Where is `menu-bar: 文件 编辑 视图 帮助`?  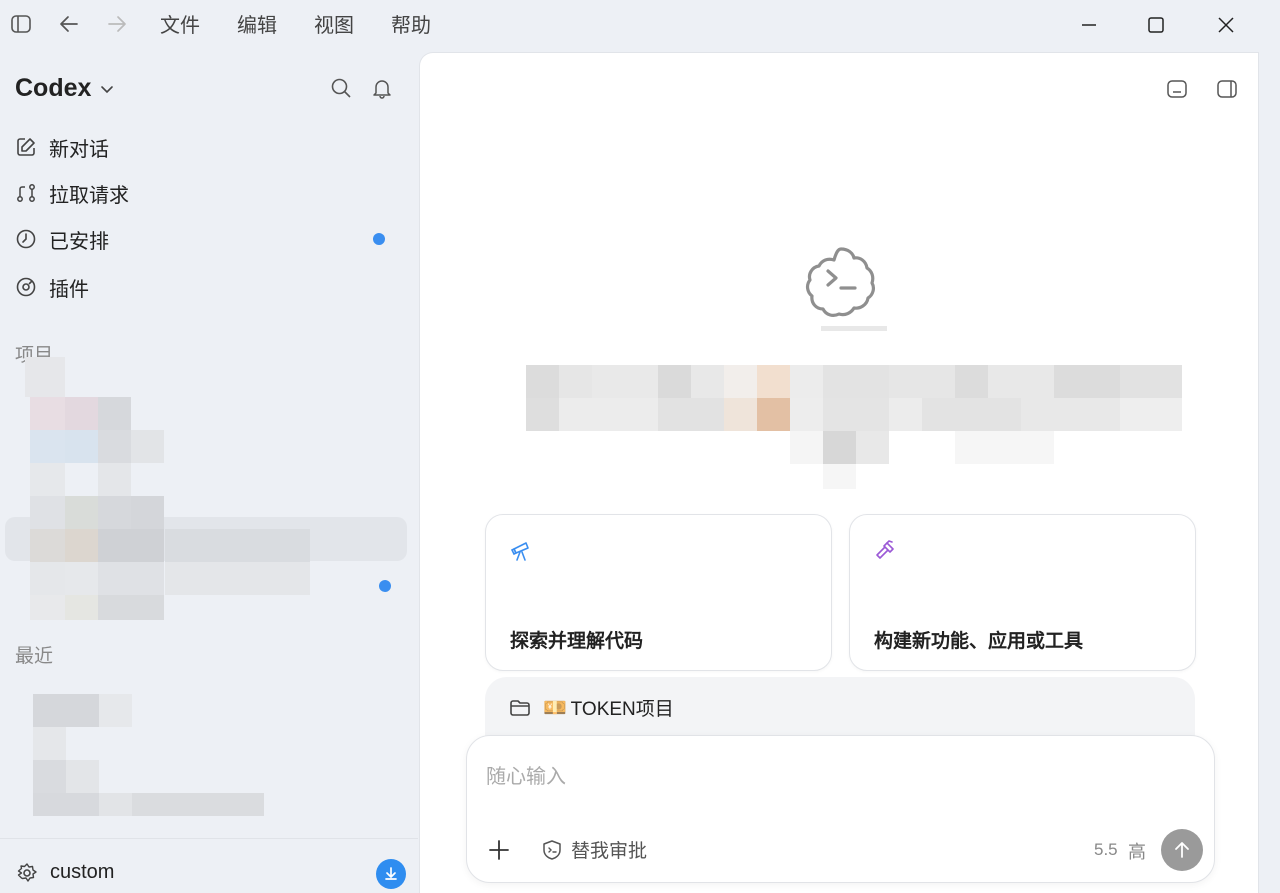 menu-bar: 文件 编辑 视图 帮助 is located at coordinates (314, 25).